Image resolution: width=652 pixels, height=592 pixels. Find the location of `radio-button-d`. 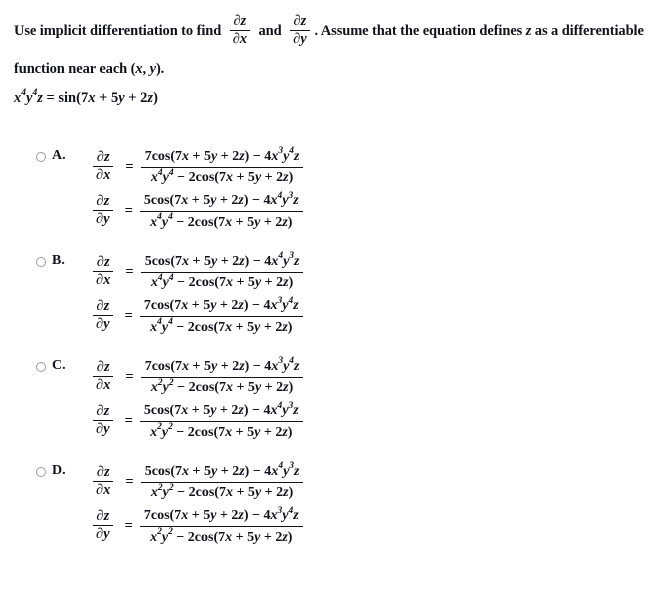

radio-button-d is located at coordinates (41, 472).